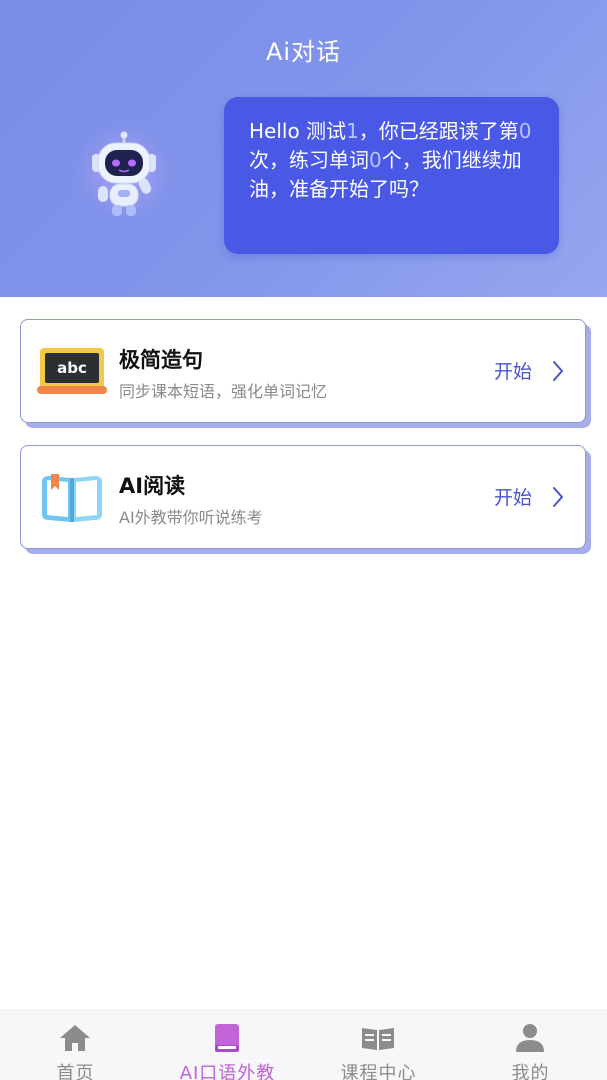  I want to click on greeting-user-number: 1, so click(352, 131).